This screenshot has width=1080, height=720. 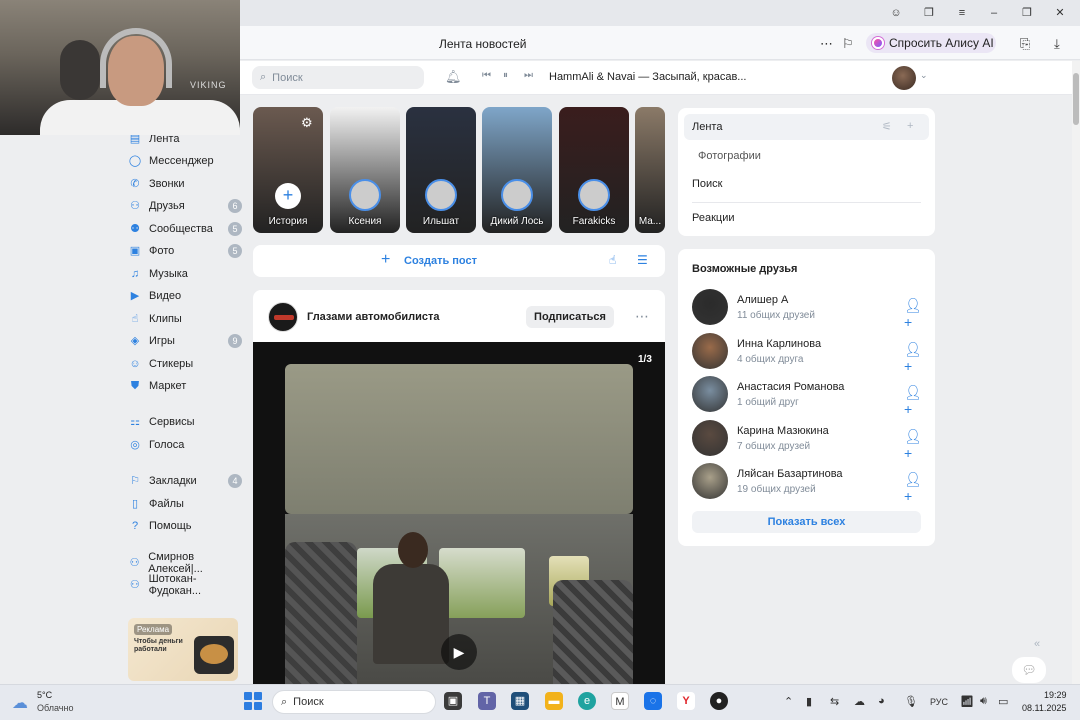 I want to click on subscribe-button: Подписаться, so click(x=570, y=317).